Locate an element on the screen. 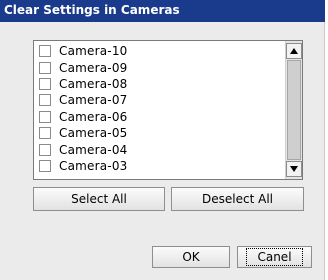 This screenshot has width=328, height=280. list-item: Camera-08 is located at coordinates (159, 84).